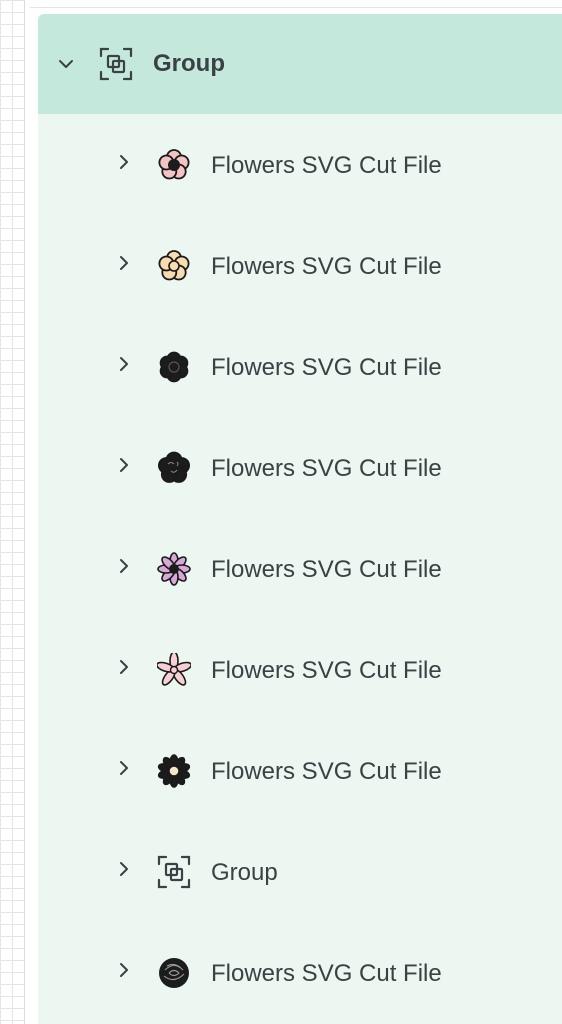  Describe the element at coordinates (244, 872) in the screenshot. I see `layer-label: Group` at that location.